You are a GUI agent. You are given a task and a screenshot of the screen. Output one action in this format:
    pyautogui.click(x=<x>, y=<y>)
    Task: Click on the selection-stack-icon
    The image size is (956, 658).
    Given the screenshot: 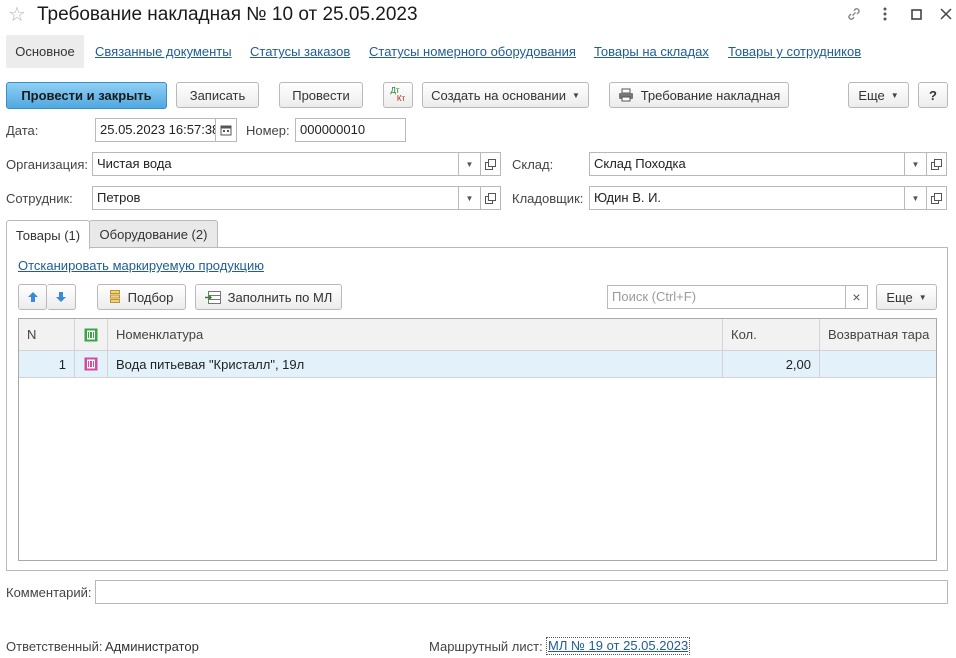 What is the action you would take?
    pyautogui.click(x=114, y=296)
    